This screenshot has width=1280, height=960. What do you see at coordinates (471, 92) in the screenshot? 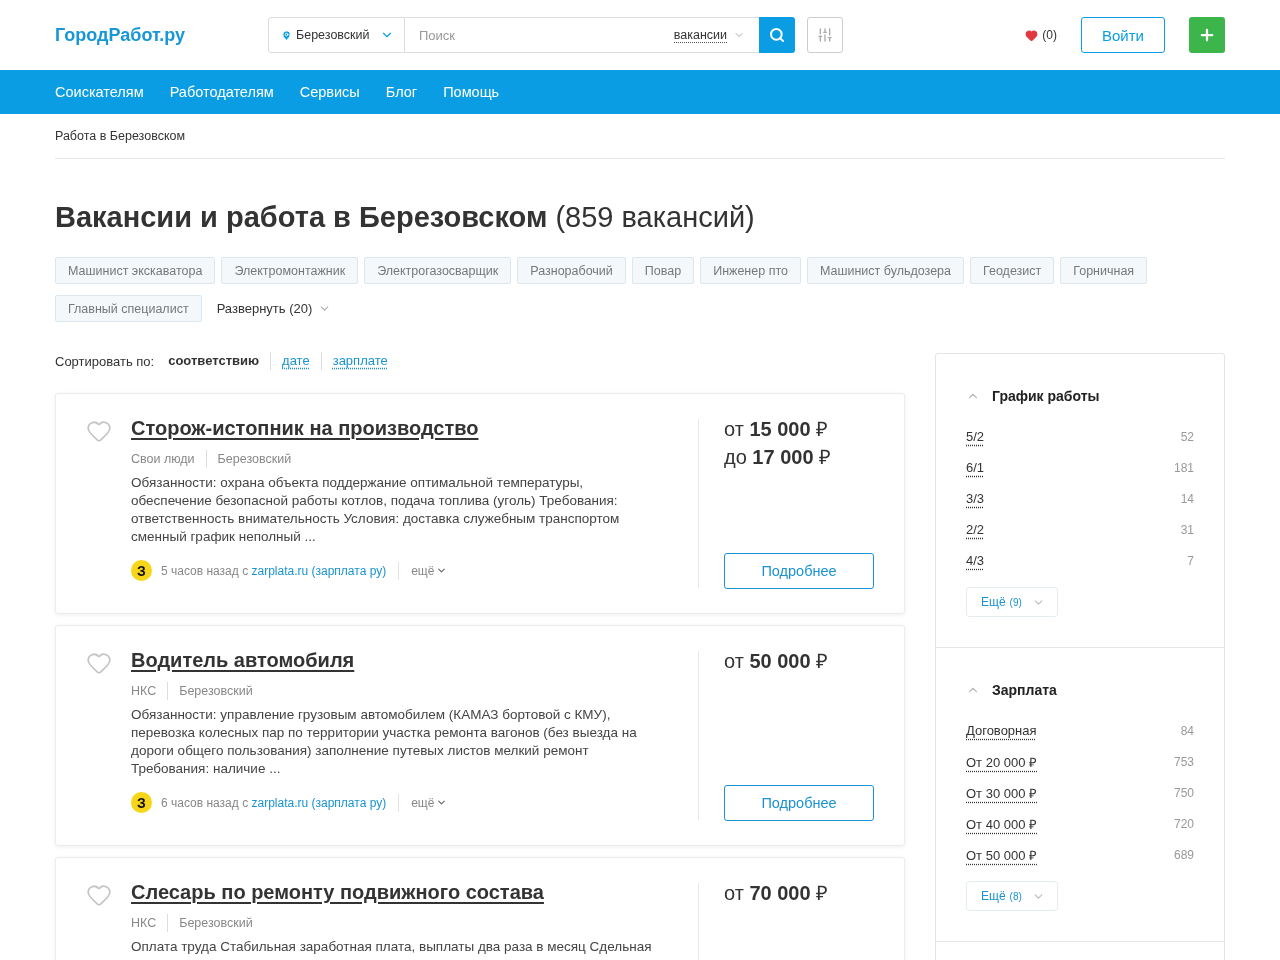
I see `nav-link: Помощь` at bounding box center [471, 92].